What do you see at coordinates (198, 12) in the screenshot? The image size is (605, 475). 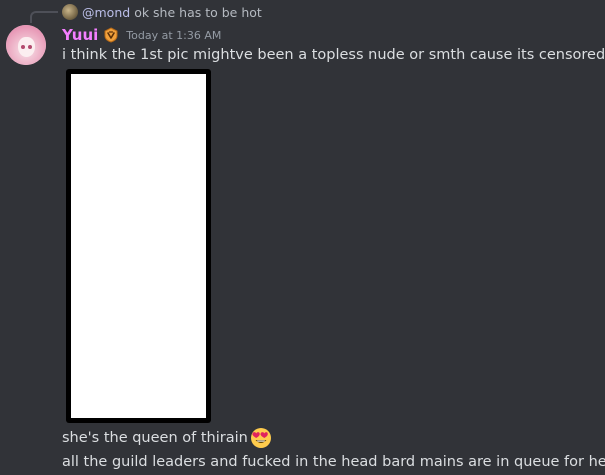 I see `reply-text: ok she has to be hot` at bounding box center [198, 12].